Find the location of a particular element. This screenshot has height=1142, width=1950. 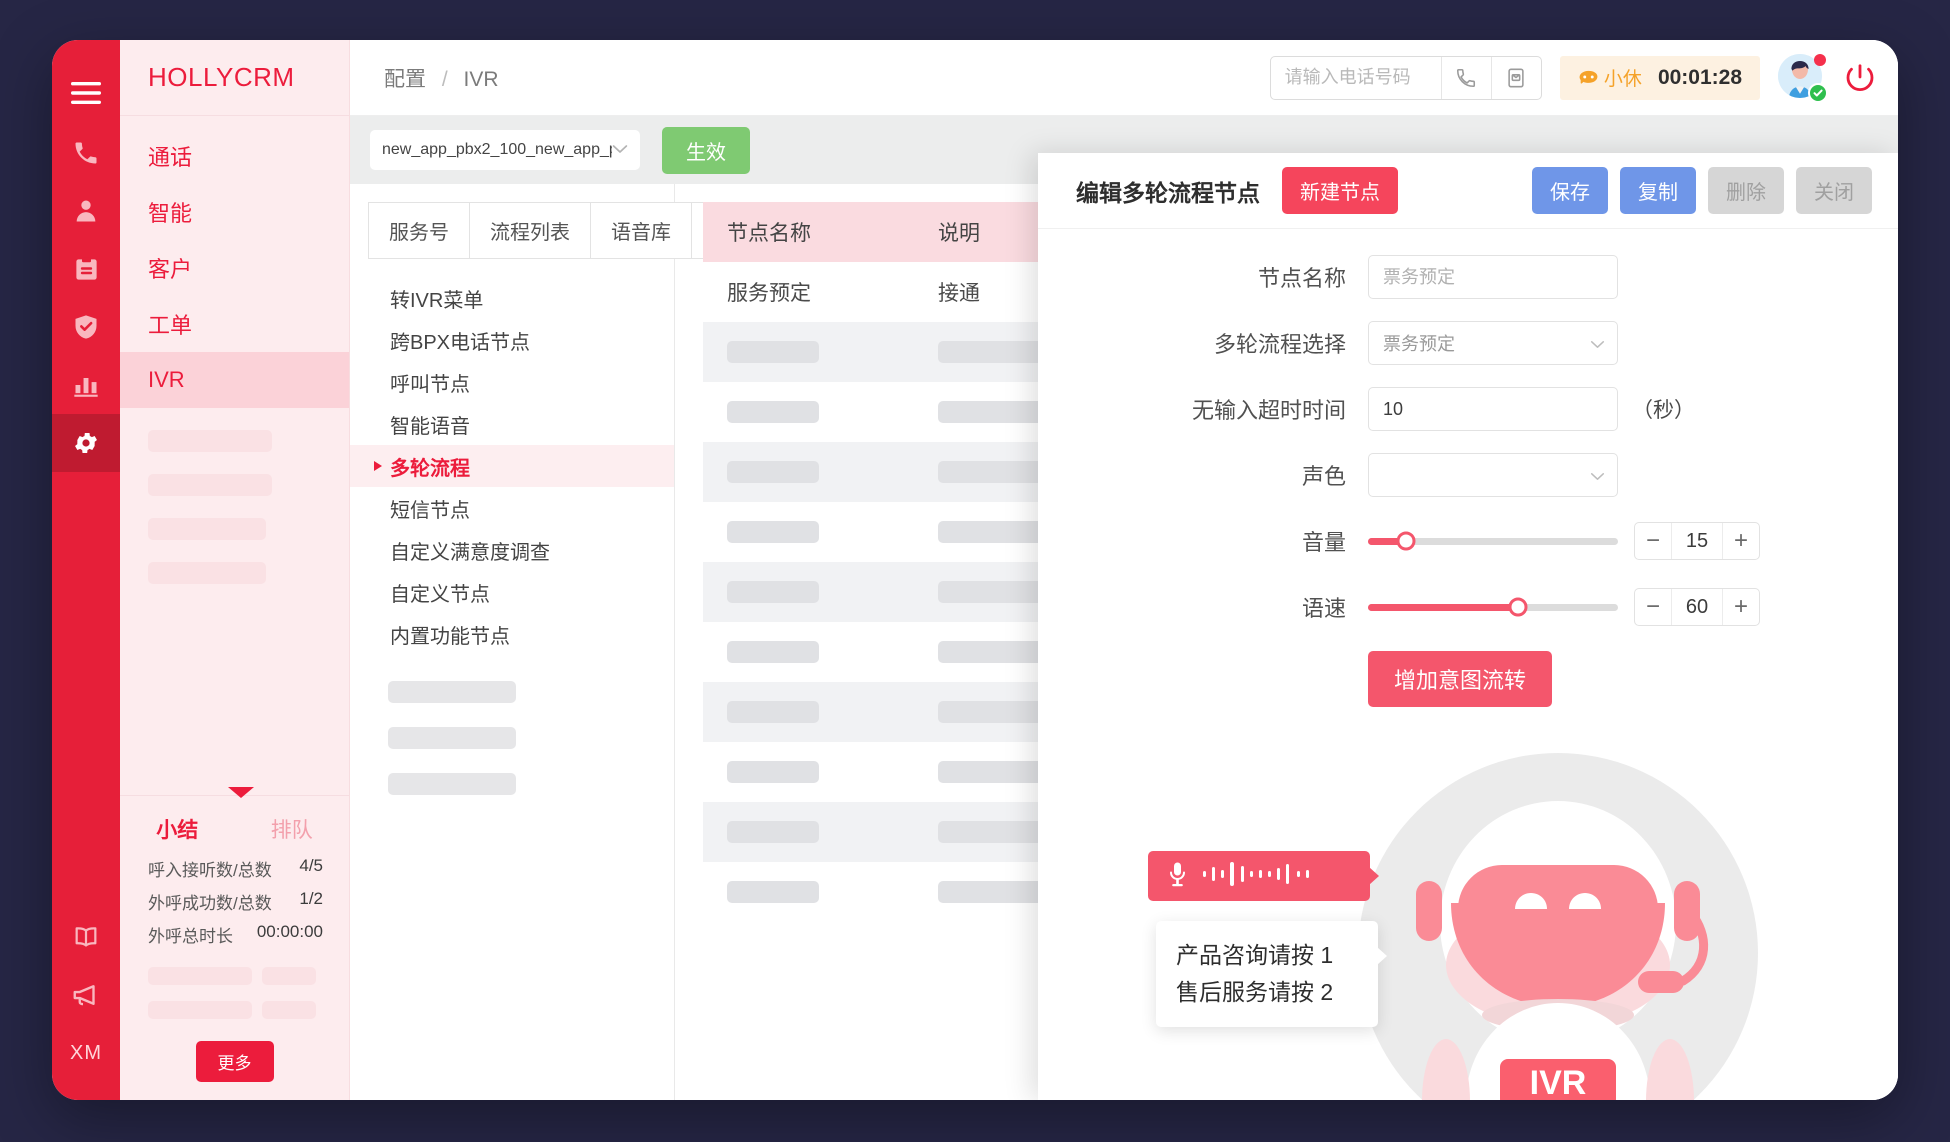

stat-label: 外呼成功数/总数 is located at coordinates (210, 903).